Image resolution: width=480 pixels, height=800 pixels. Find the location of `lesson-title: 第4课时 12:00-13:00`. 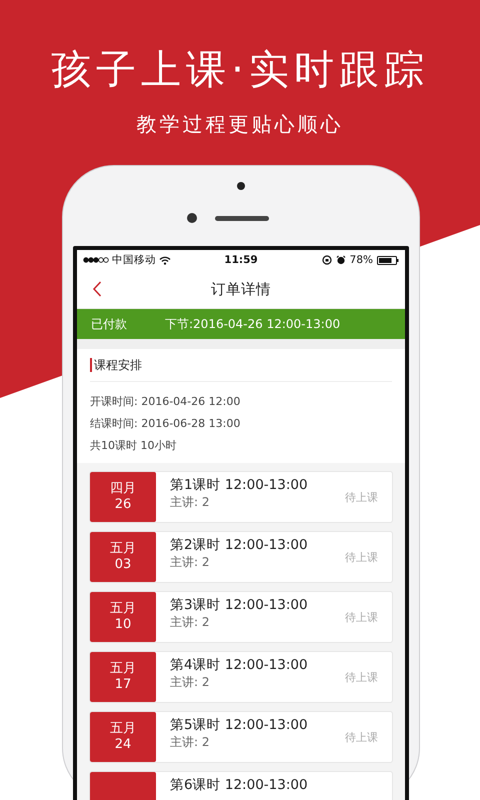

lesson-title: 第4课时 12:00-13:00 is located at coordinates (239, 665).